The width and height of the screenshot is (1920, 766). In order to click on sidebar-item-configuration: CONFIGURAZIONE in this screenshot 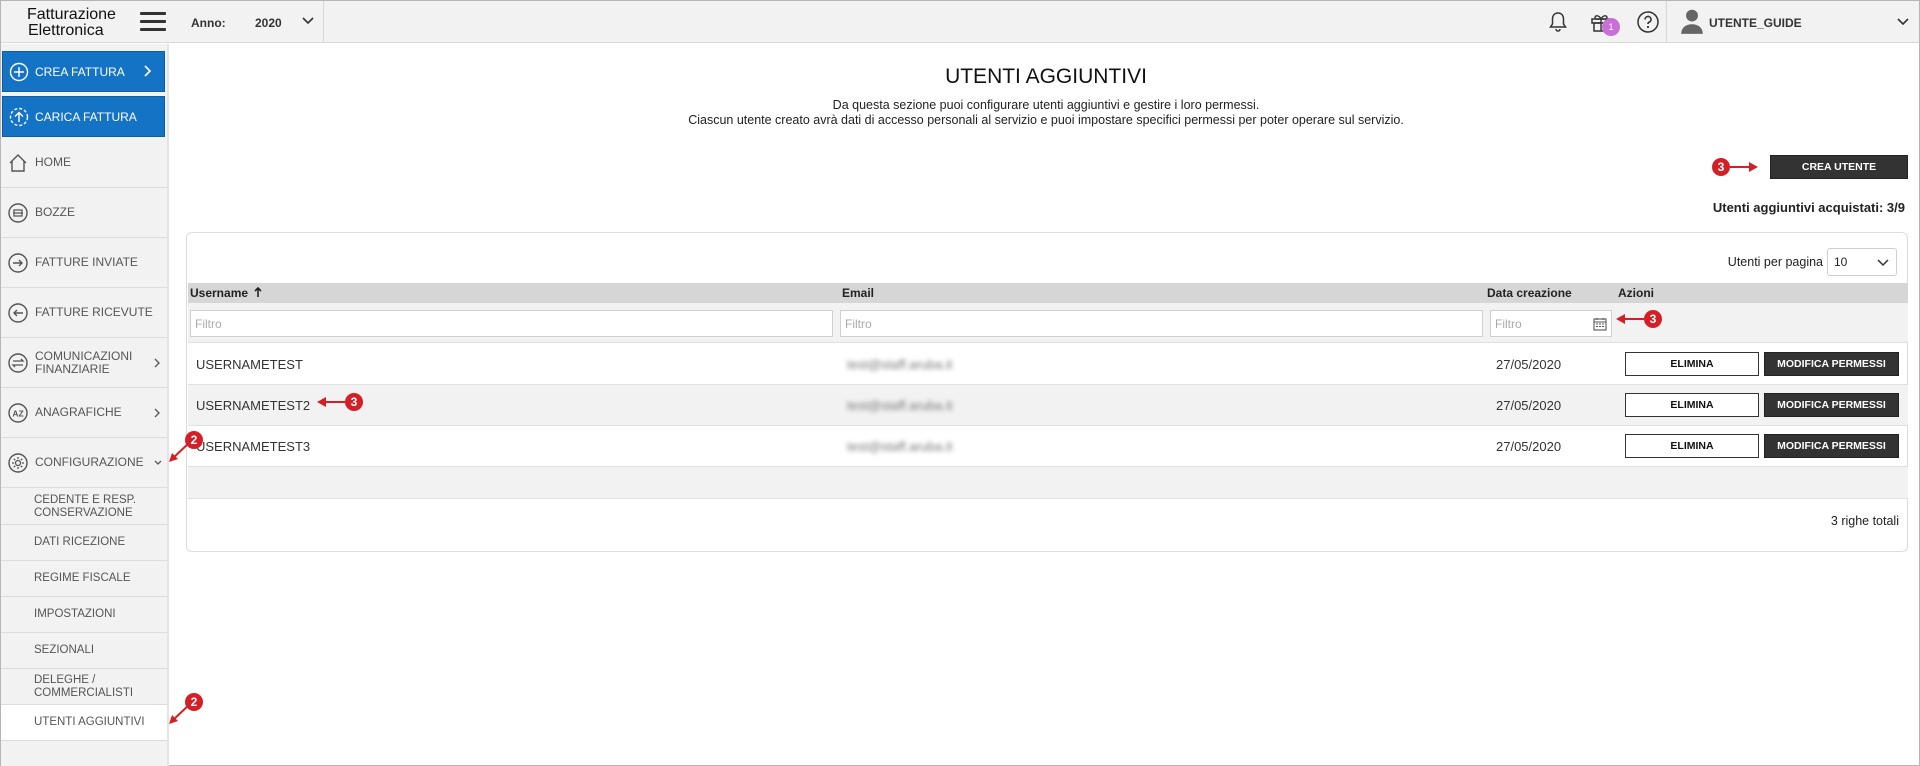, I will do `click(84, 463)`.